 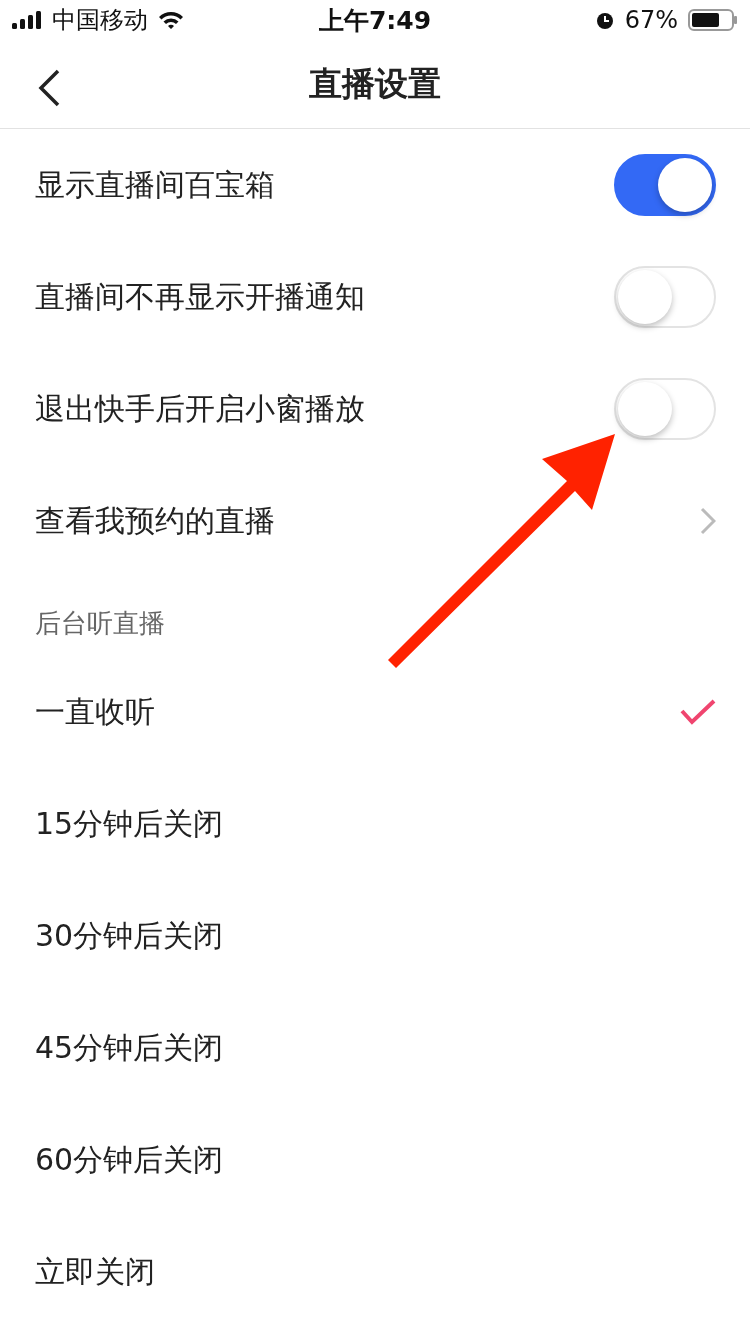 I want to click on setting-label: 直播间不再显示开播通知, so click(x=200, y=296).